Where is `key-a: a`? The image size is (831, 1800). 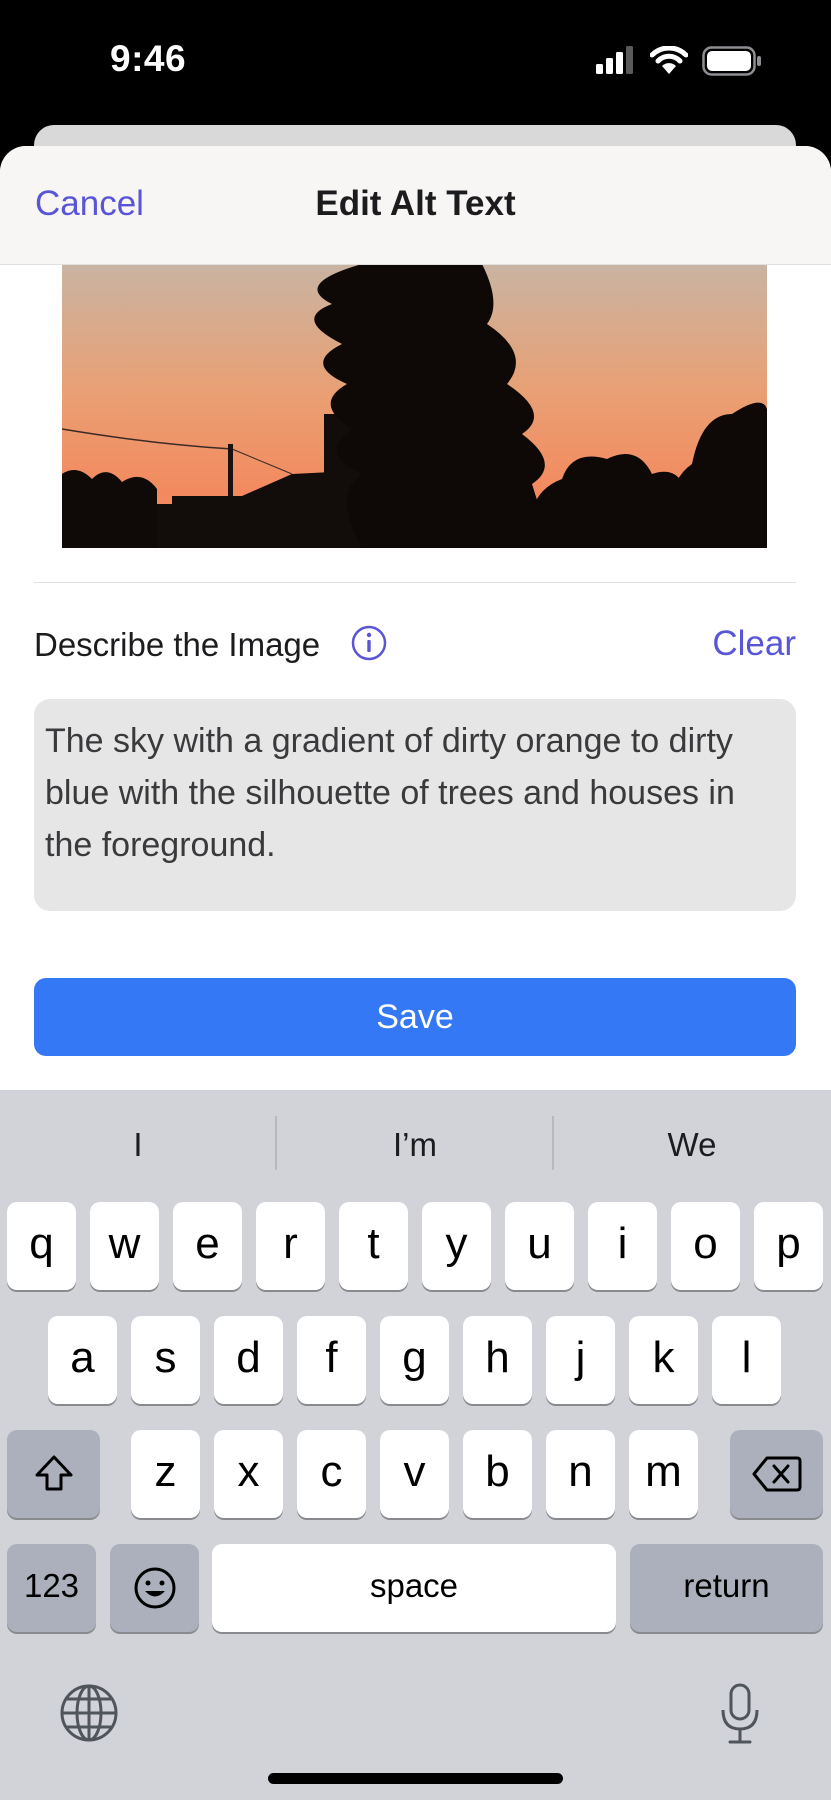
key-a: a is located at coordinates (82, 1360).